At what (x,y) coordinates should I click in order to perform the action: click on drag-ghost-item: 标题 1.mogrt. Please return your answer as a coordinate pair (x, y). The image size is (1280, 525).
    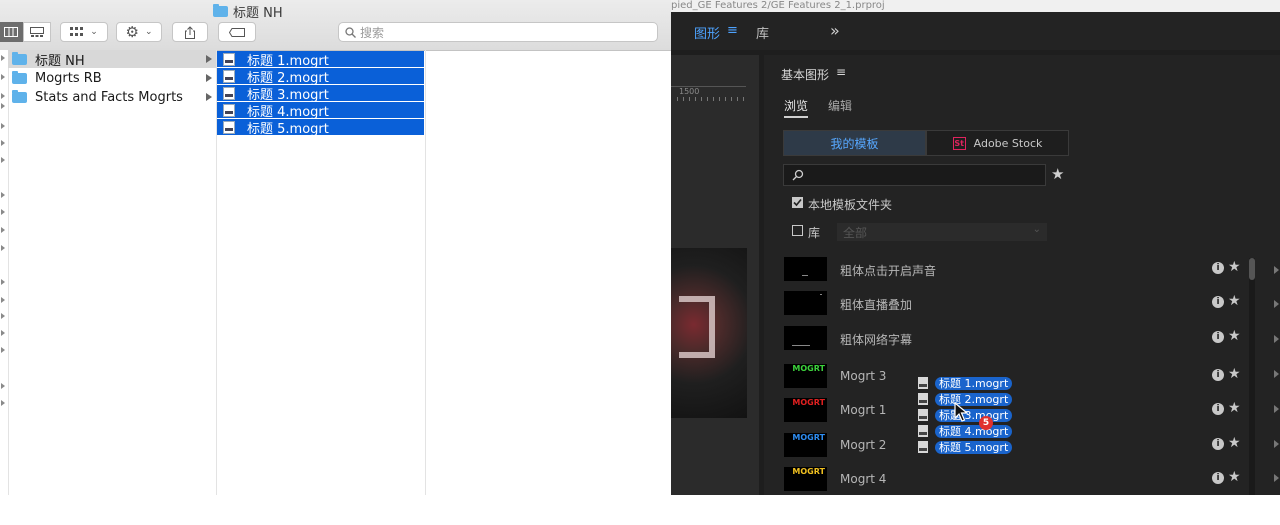
    Looking at the image, I should click on (965, 383).